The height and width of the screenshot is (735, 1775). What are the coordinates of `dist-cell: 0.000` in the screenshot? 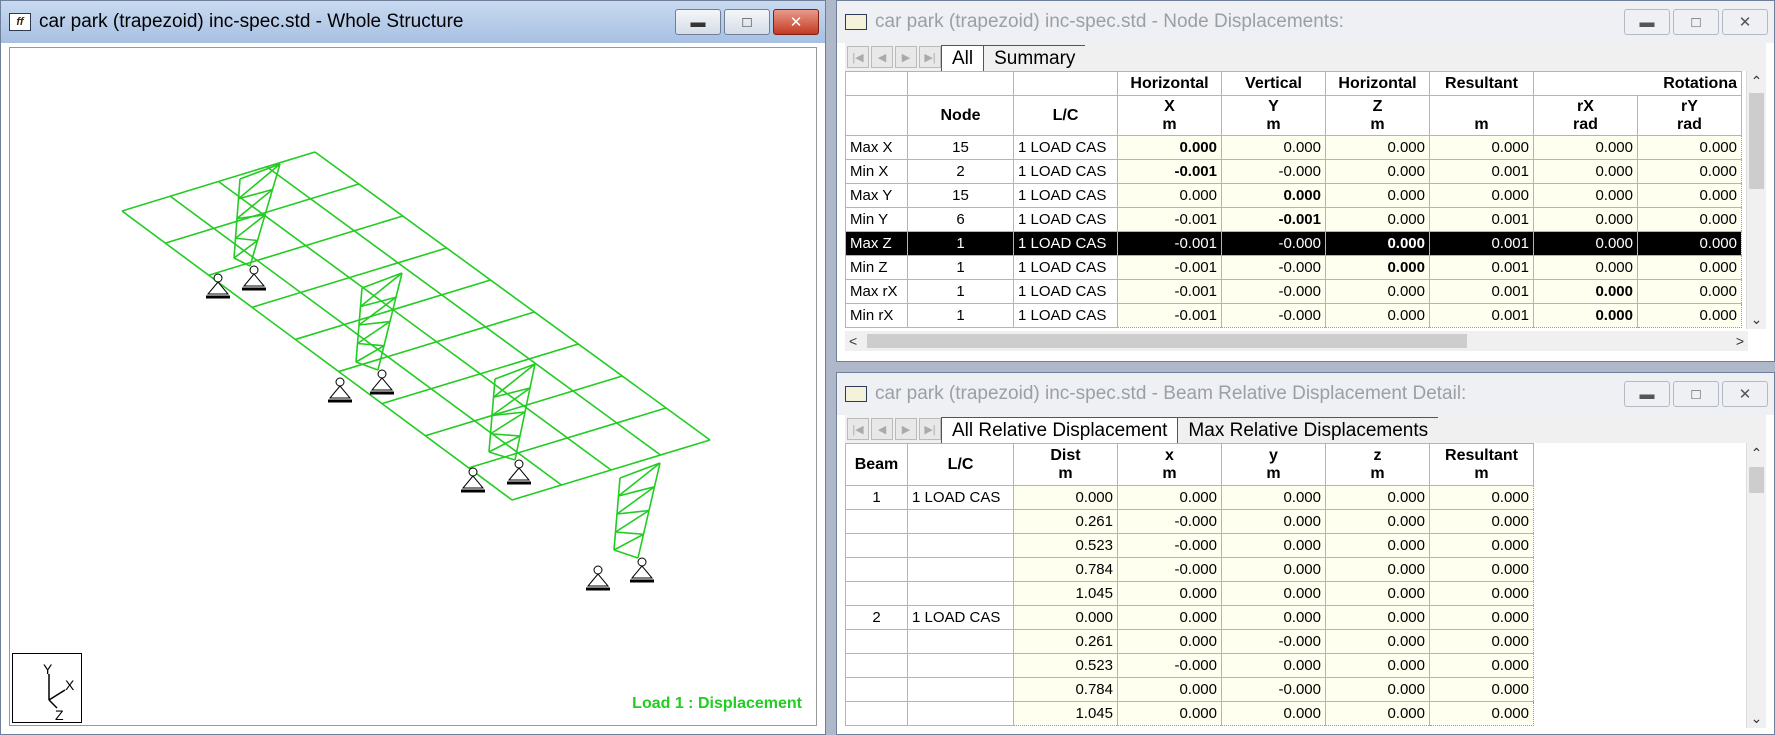 It's located at (1065, 497).